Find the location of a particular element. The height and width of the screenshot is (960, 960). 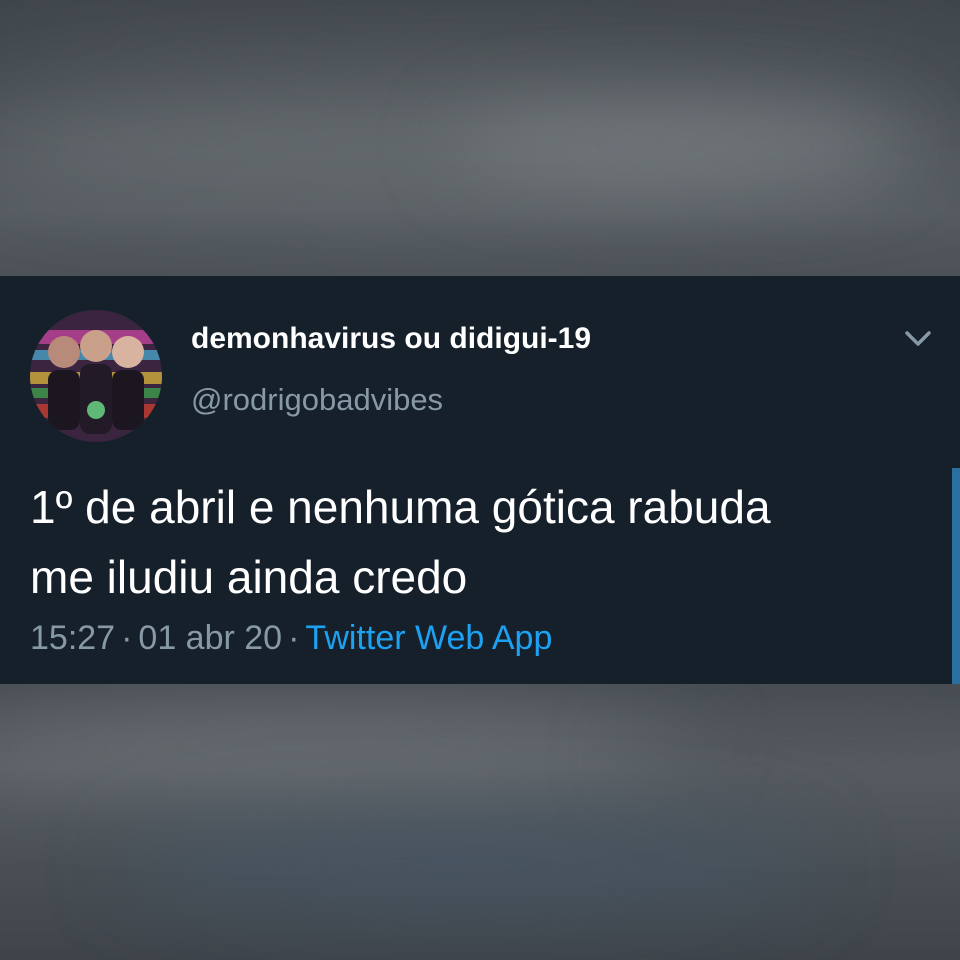

tweet-source-link: Twitter Web App is located at coordinates (428, 638).